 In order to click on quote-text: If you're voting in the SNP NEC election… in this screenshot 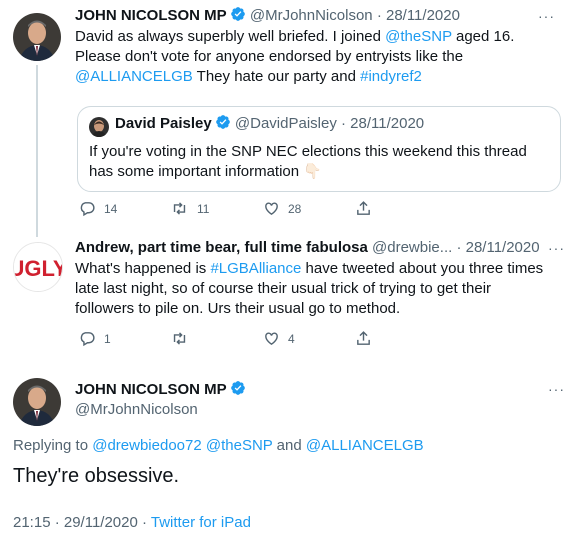, I will do `click(308, 151)`.